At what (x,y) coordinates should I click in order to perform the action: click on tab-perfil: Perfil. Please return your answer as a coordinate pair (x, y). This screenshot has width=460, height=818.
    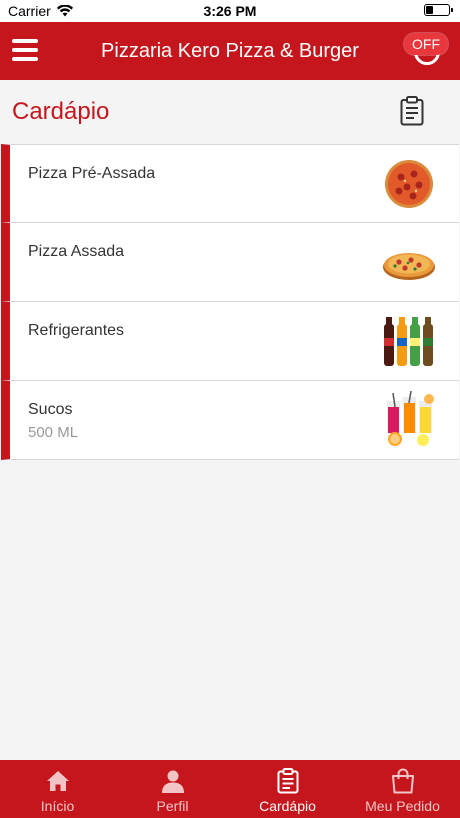
    Looking at the image, I should click on (172, 789).